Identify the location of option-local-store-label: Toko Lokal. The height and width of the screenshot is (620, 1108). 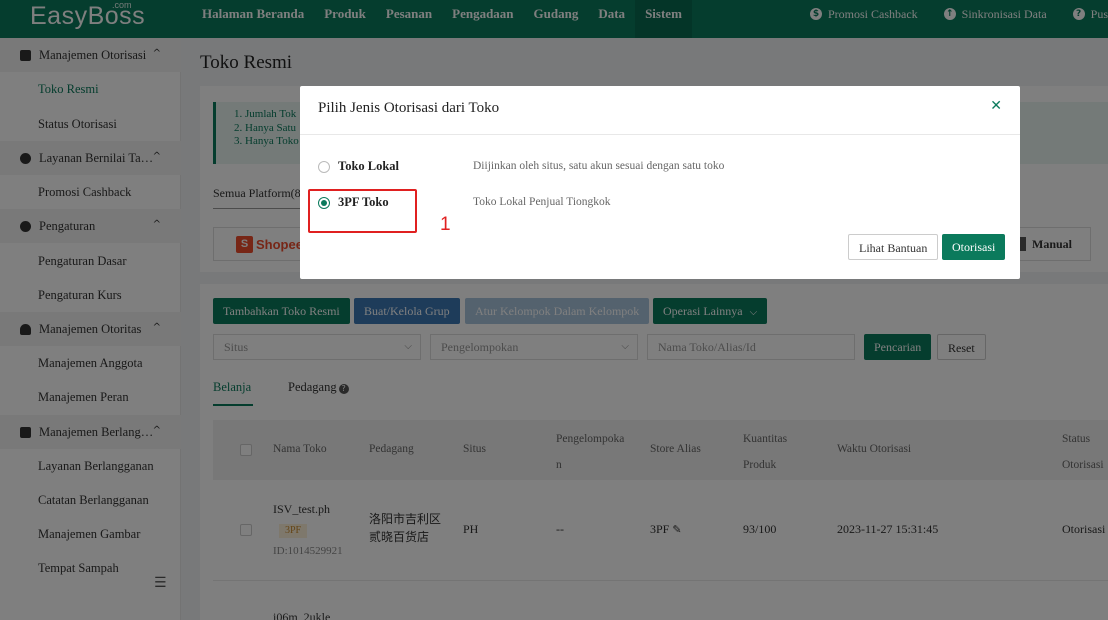
(368, 166).